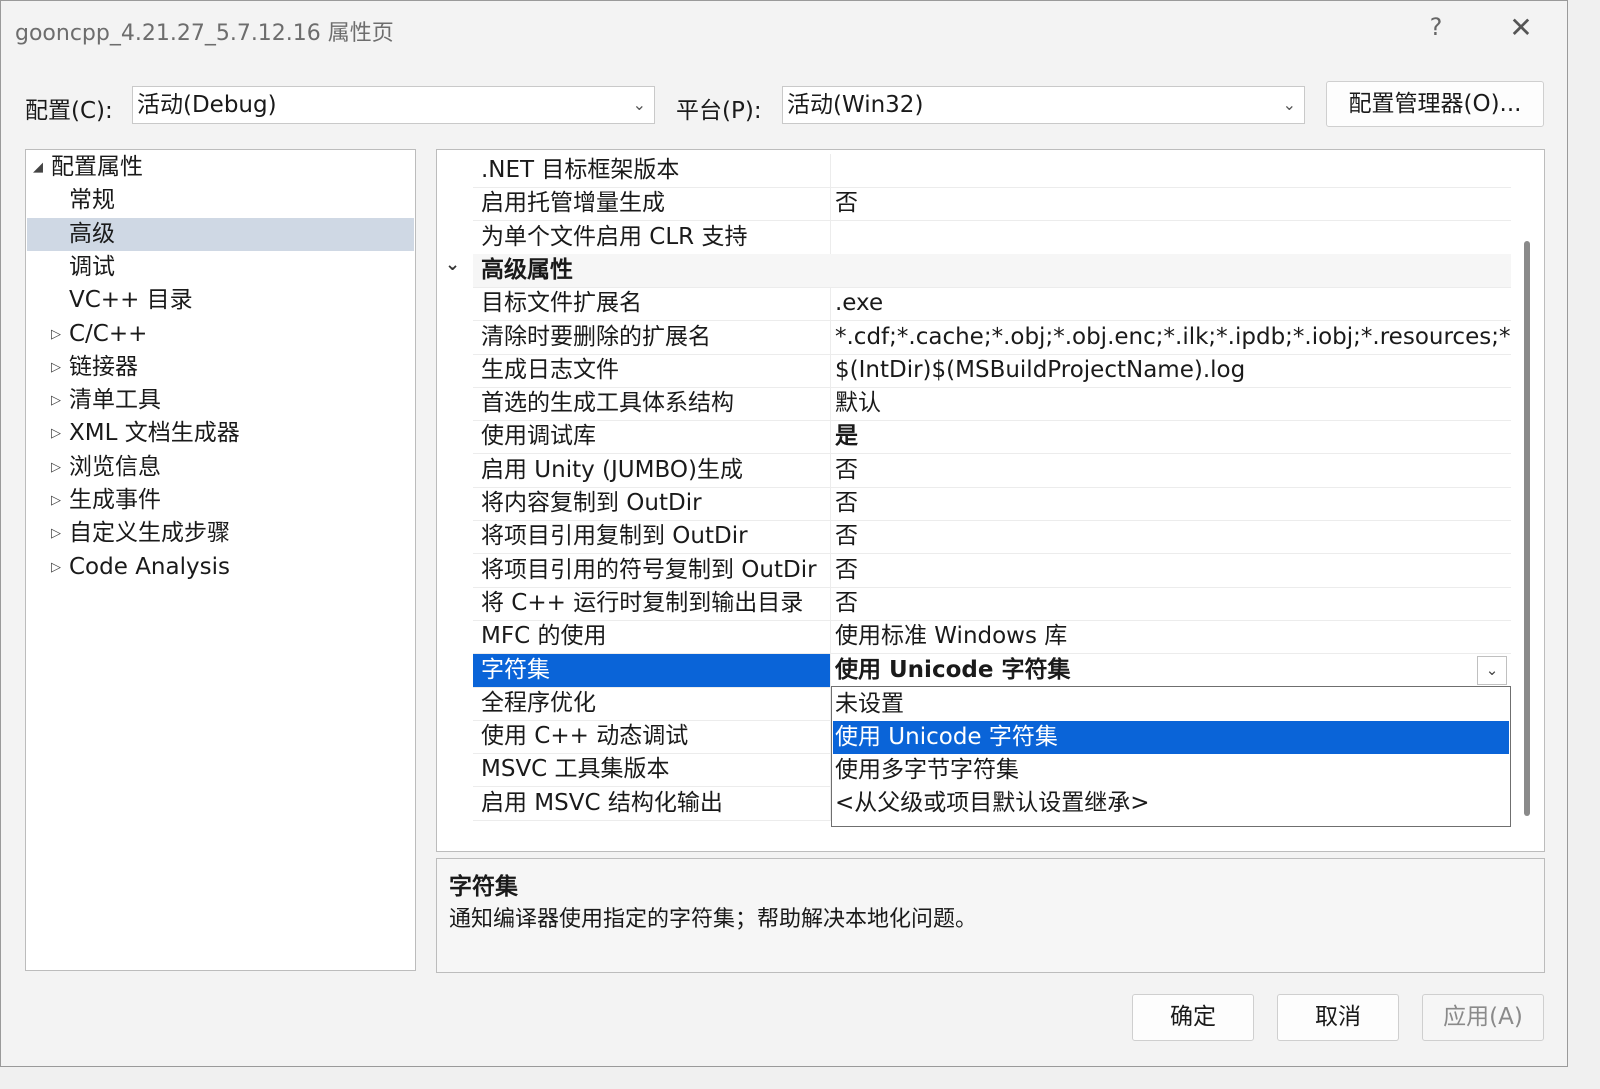  Describe the element at coordinates (220, 500) in the screenshot. I see `tree-item: ▷ 生成事件` at that location.